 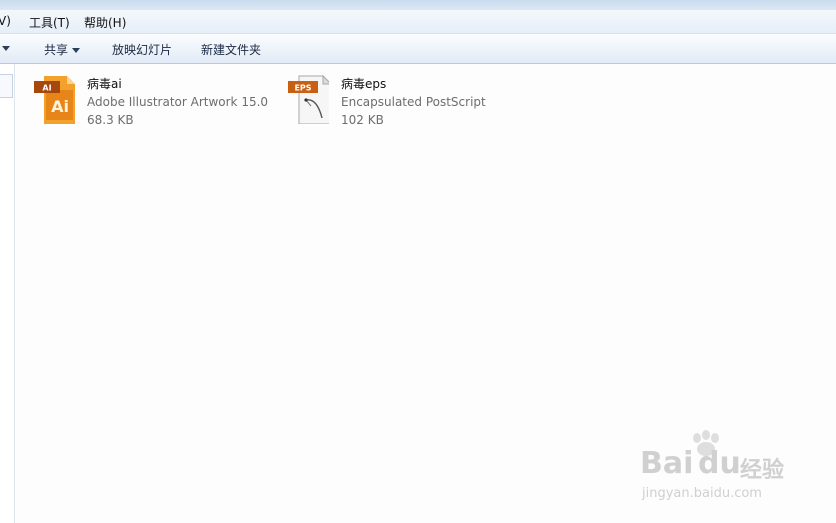 I want to click on ai-badge-text: AI, so click(x=46, y=88).